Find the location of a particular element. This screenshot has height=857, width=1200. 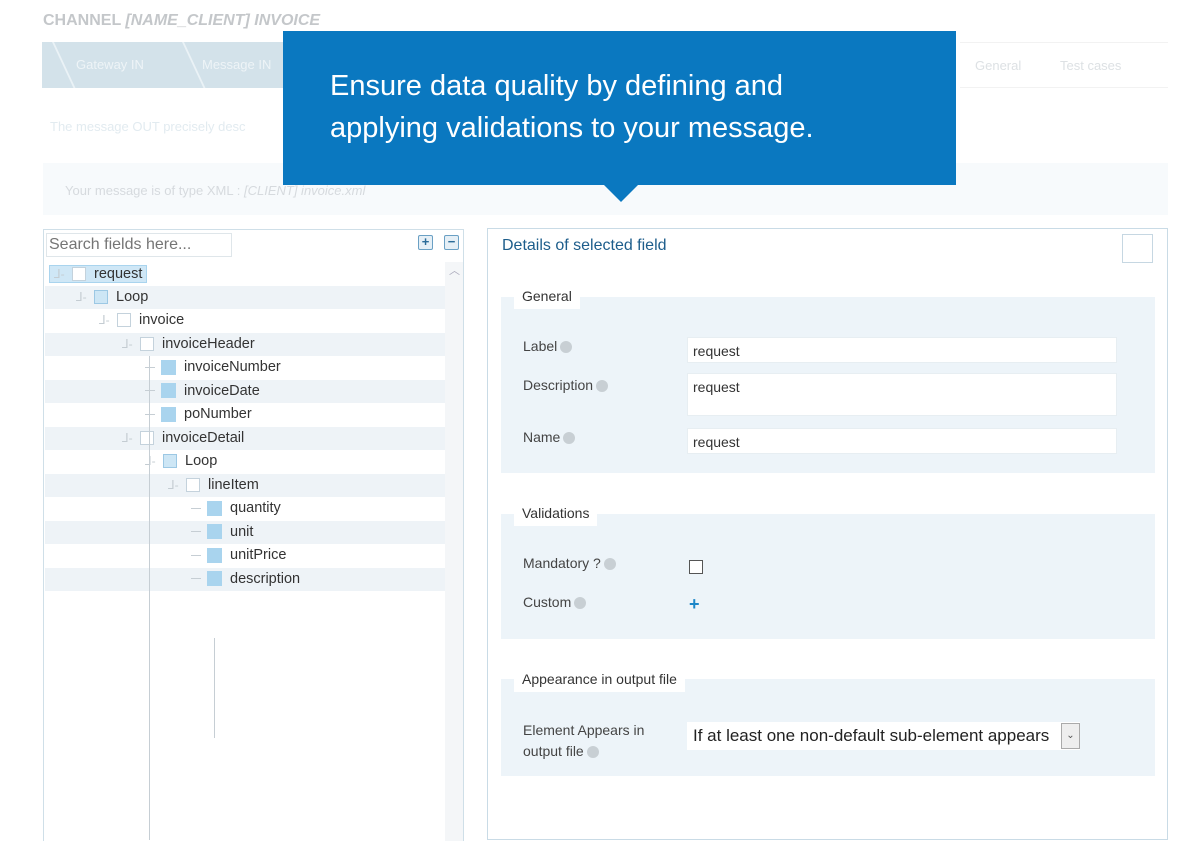

tree-node-label: unit is located at coordinates (241, 532).